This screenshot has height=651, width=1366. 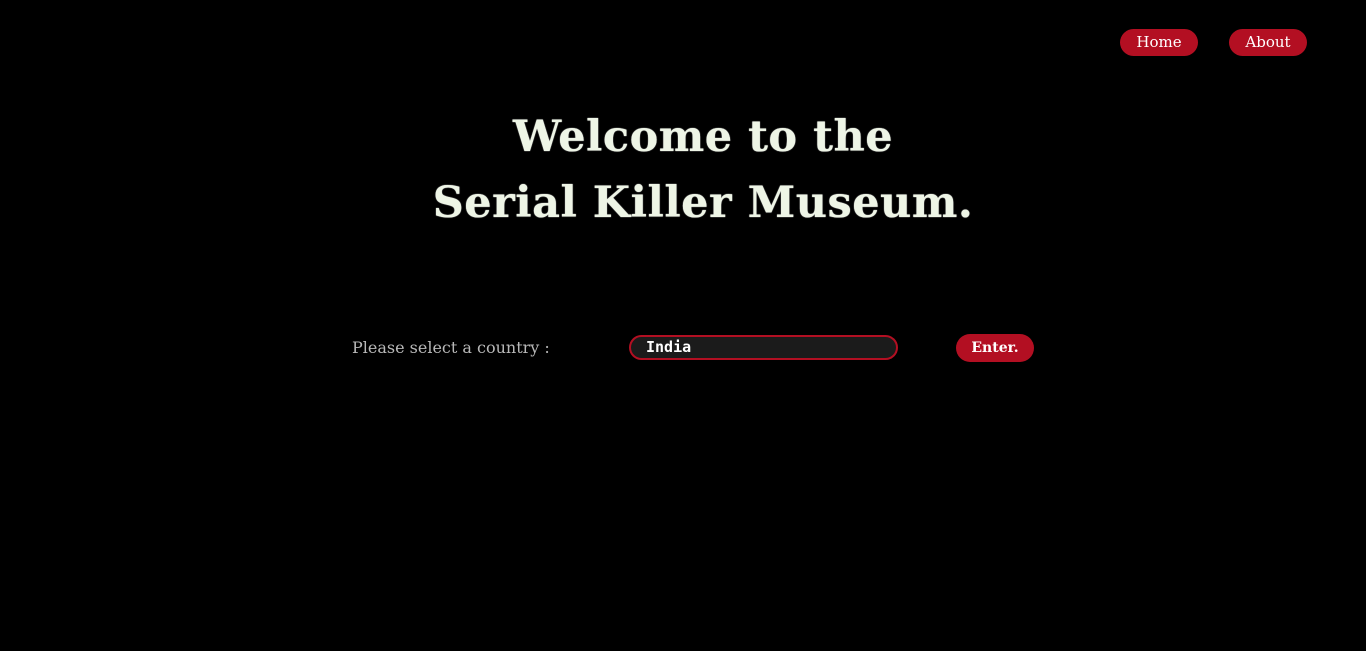 I want to click on country-field: India, so click(x=763, y=347).